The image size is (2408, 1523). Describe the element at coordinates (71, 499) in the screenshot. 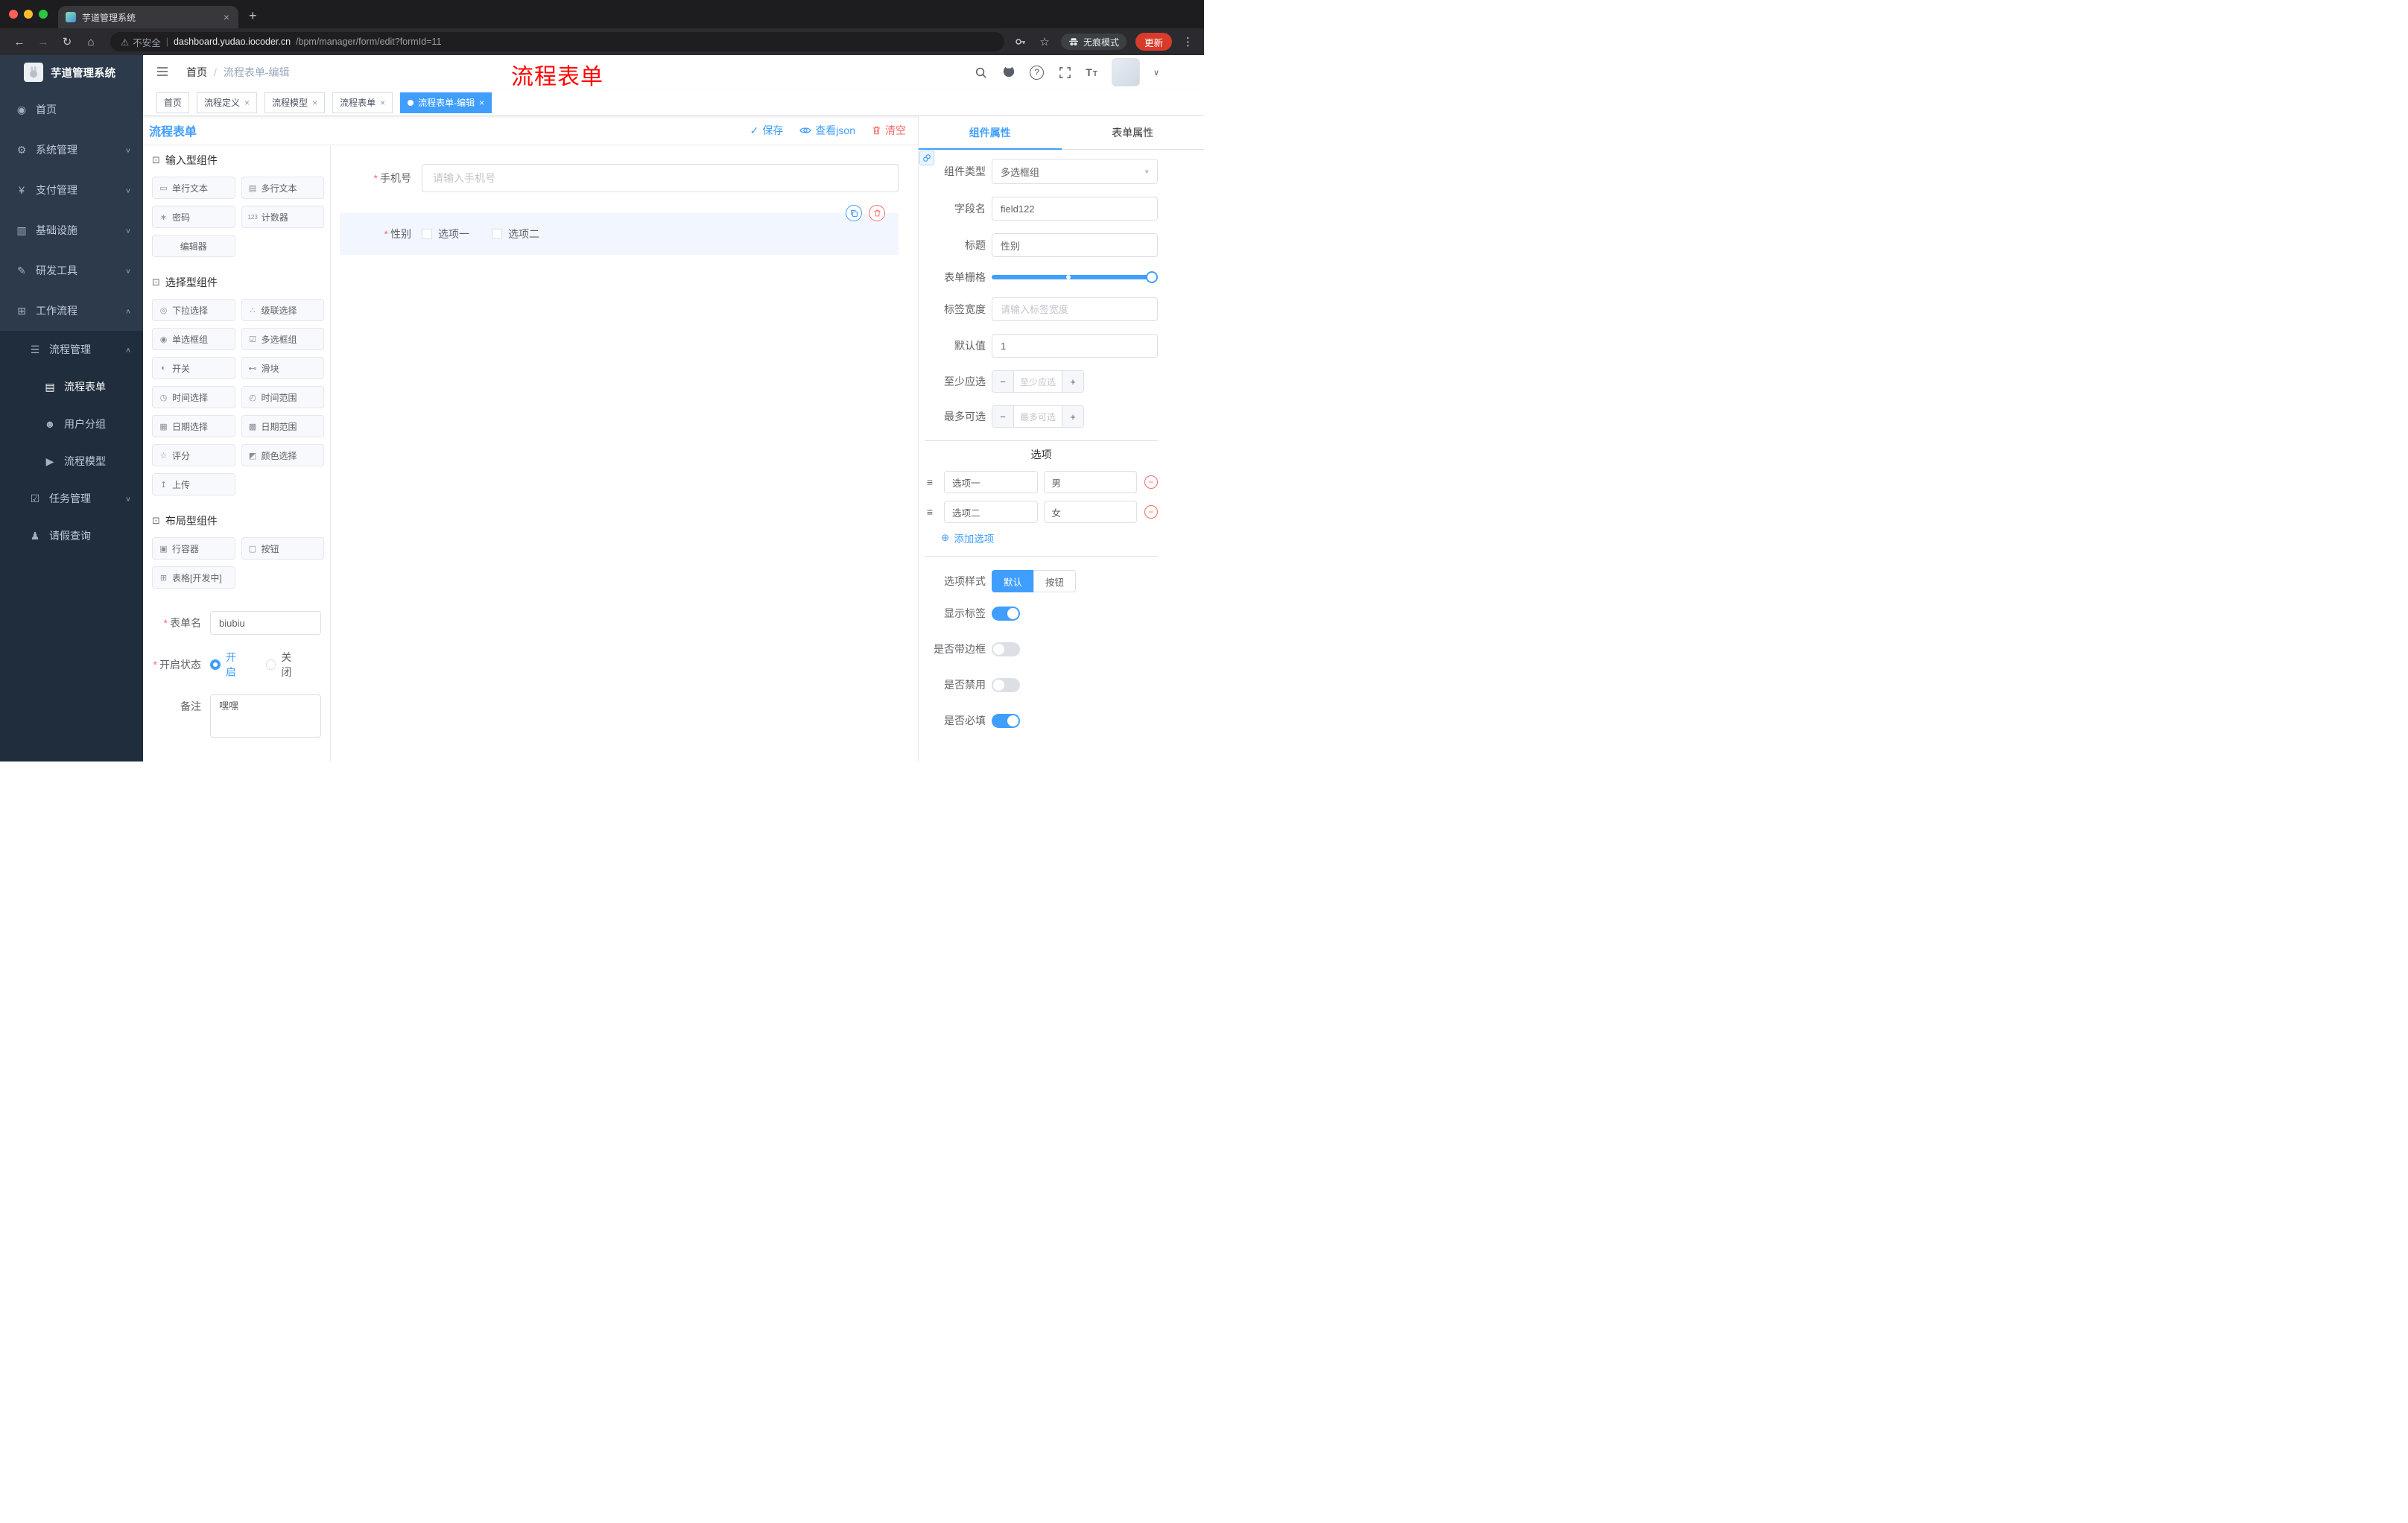

I see `sidebar-item-task-management: ☑ 任务管理 ∨` at that location.